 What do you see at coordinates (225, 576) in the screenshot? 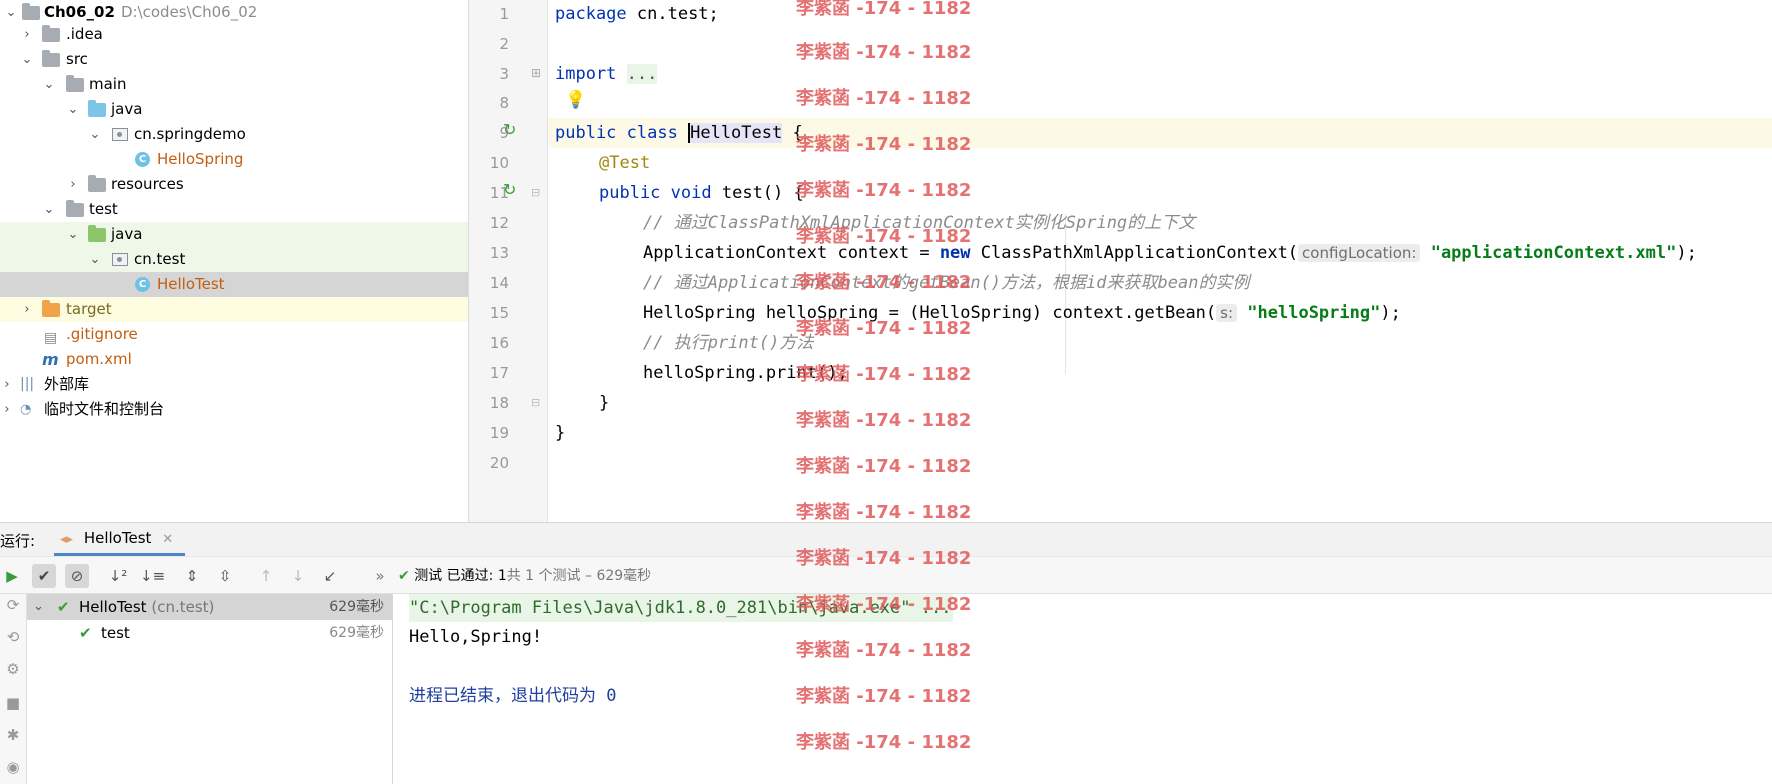
I see `collapse-all-icon: ⇳` at bounding box center [225, 576].